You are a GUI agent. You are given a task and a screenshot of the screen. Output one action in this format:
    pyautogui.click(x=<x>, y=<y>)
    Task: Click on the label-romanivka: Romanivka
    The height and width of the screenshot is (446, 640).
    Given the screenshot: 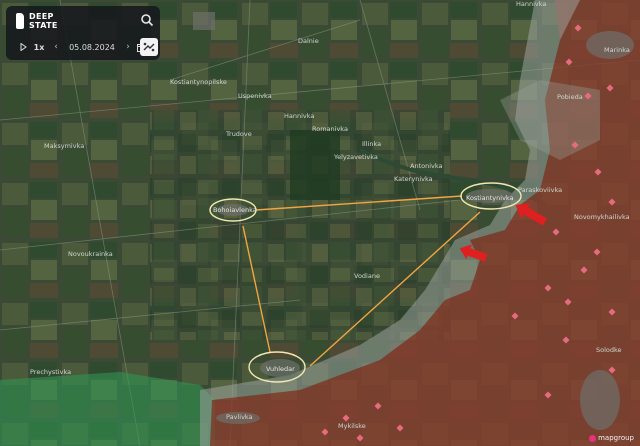 What is the action you would take?
    pyautogui.click(x=330, y=129)
    